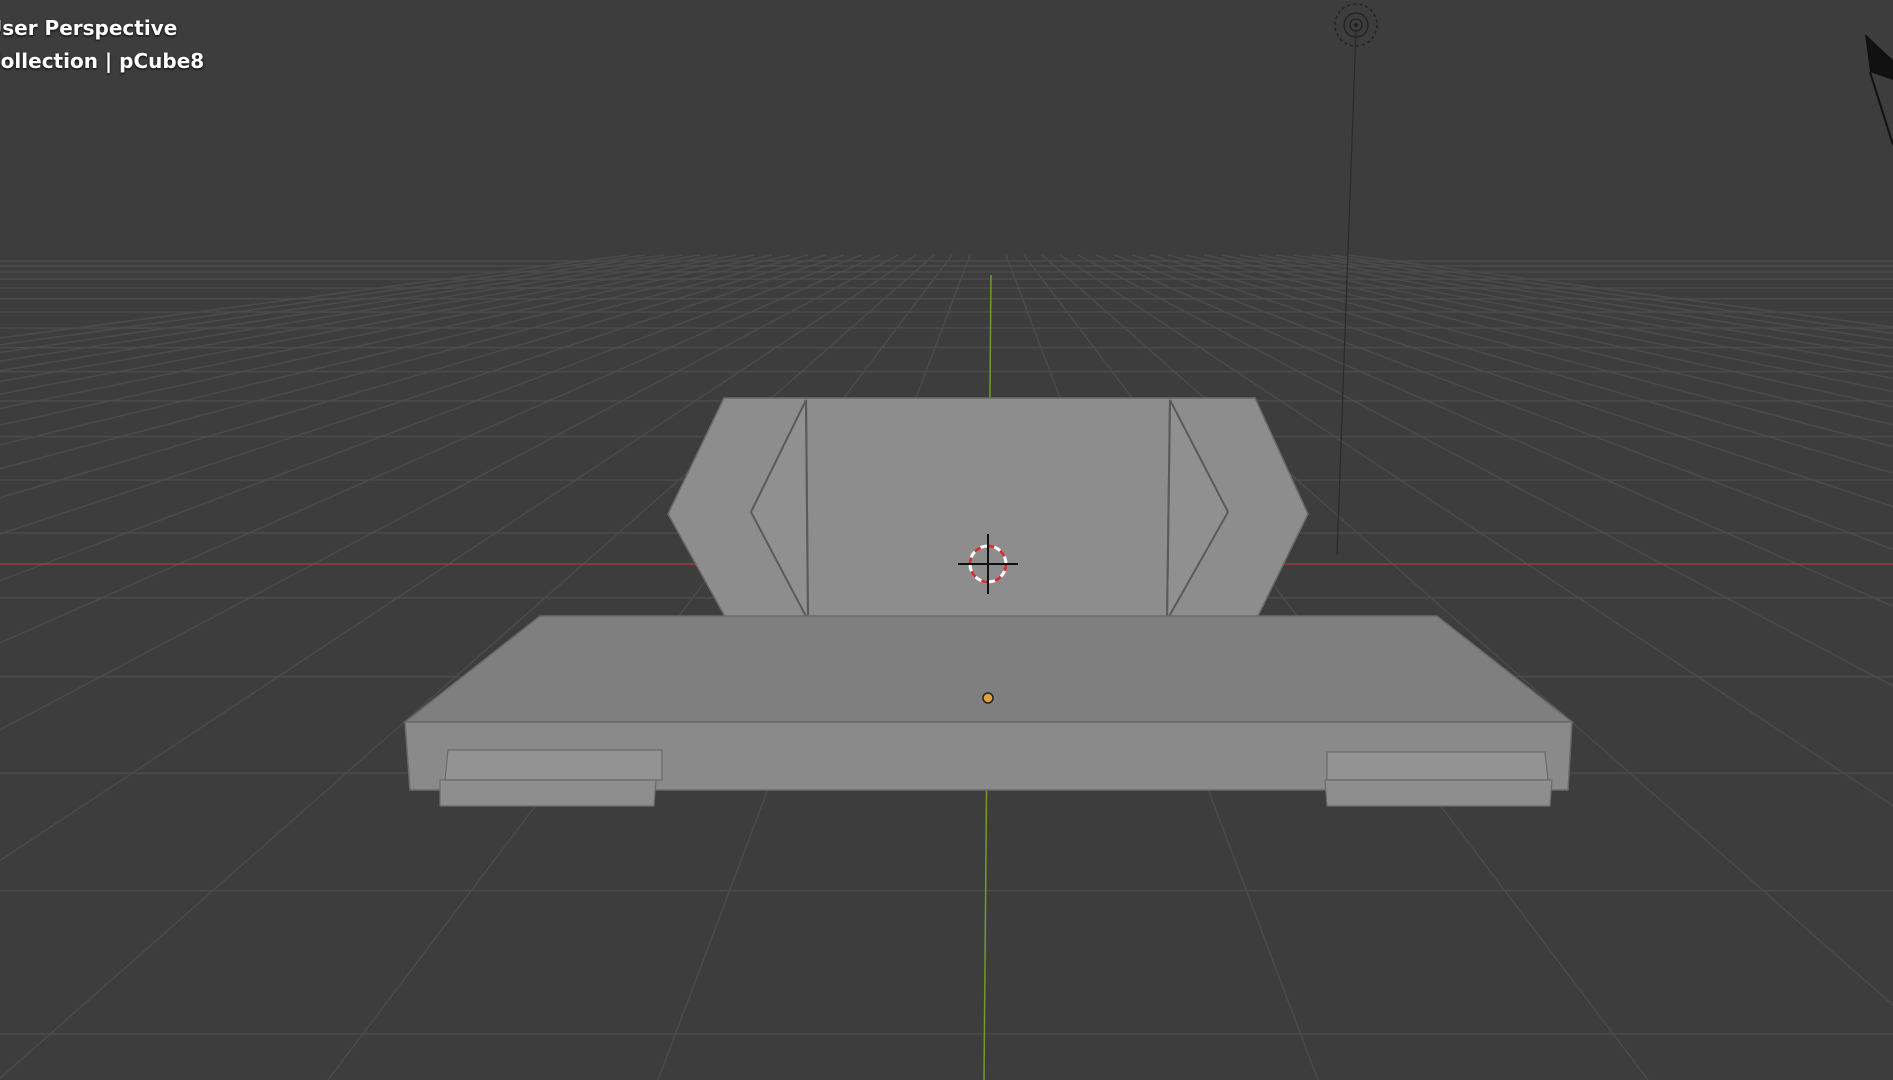 This screenshot has height=1080, width=1893. I want to click on view-mode-label: User Perspective, so click(89, 28).